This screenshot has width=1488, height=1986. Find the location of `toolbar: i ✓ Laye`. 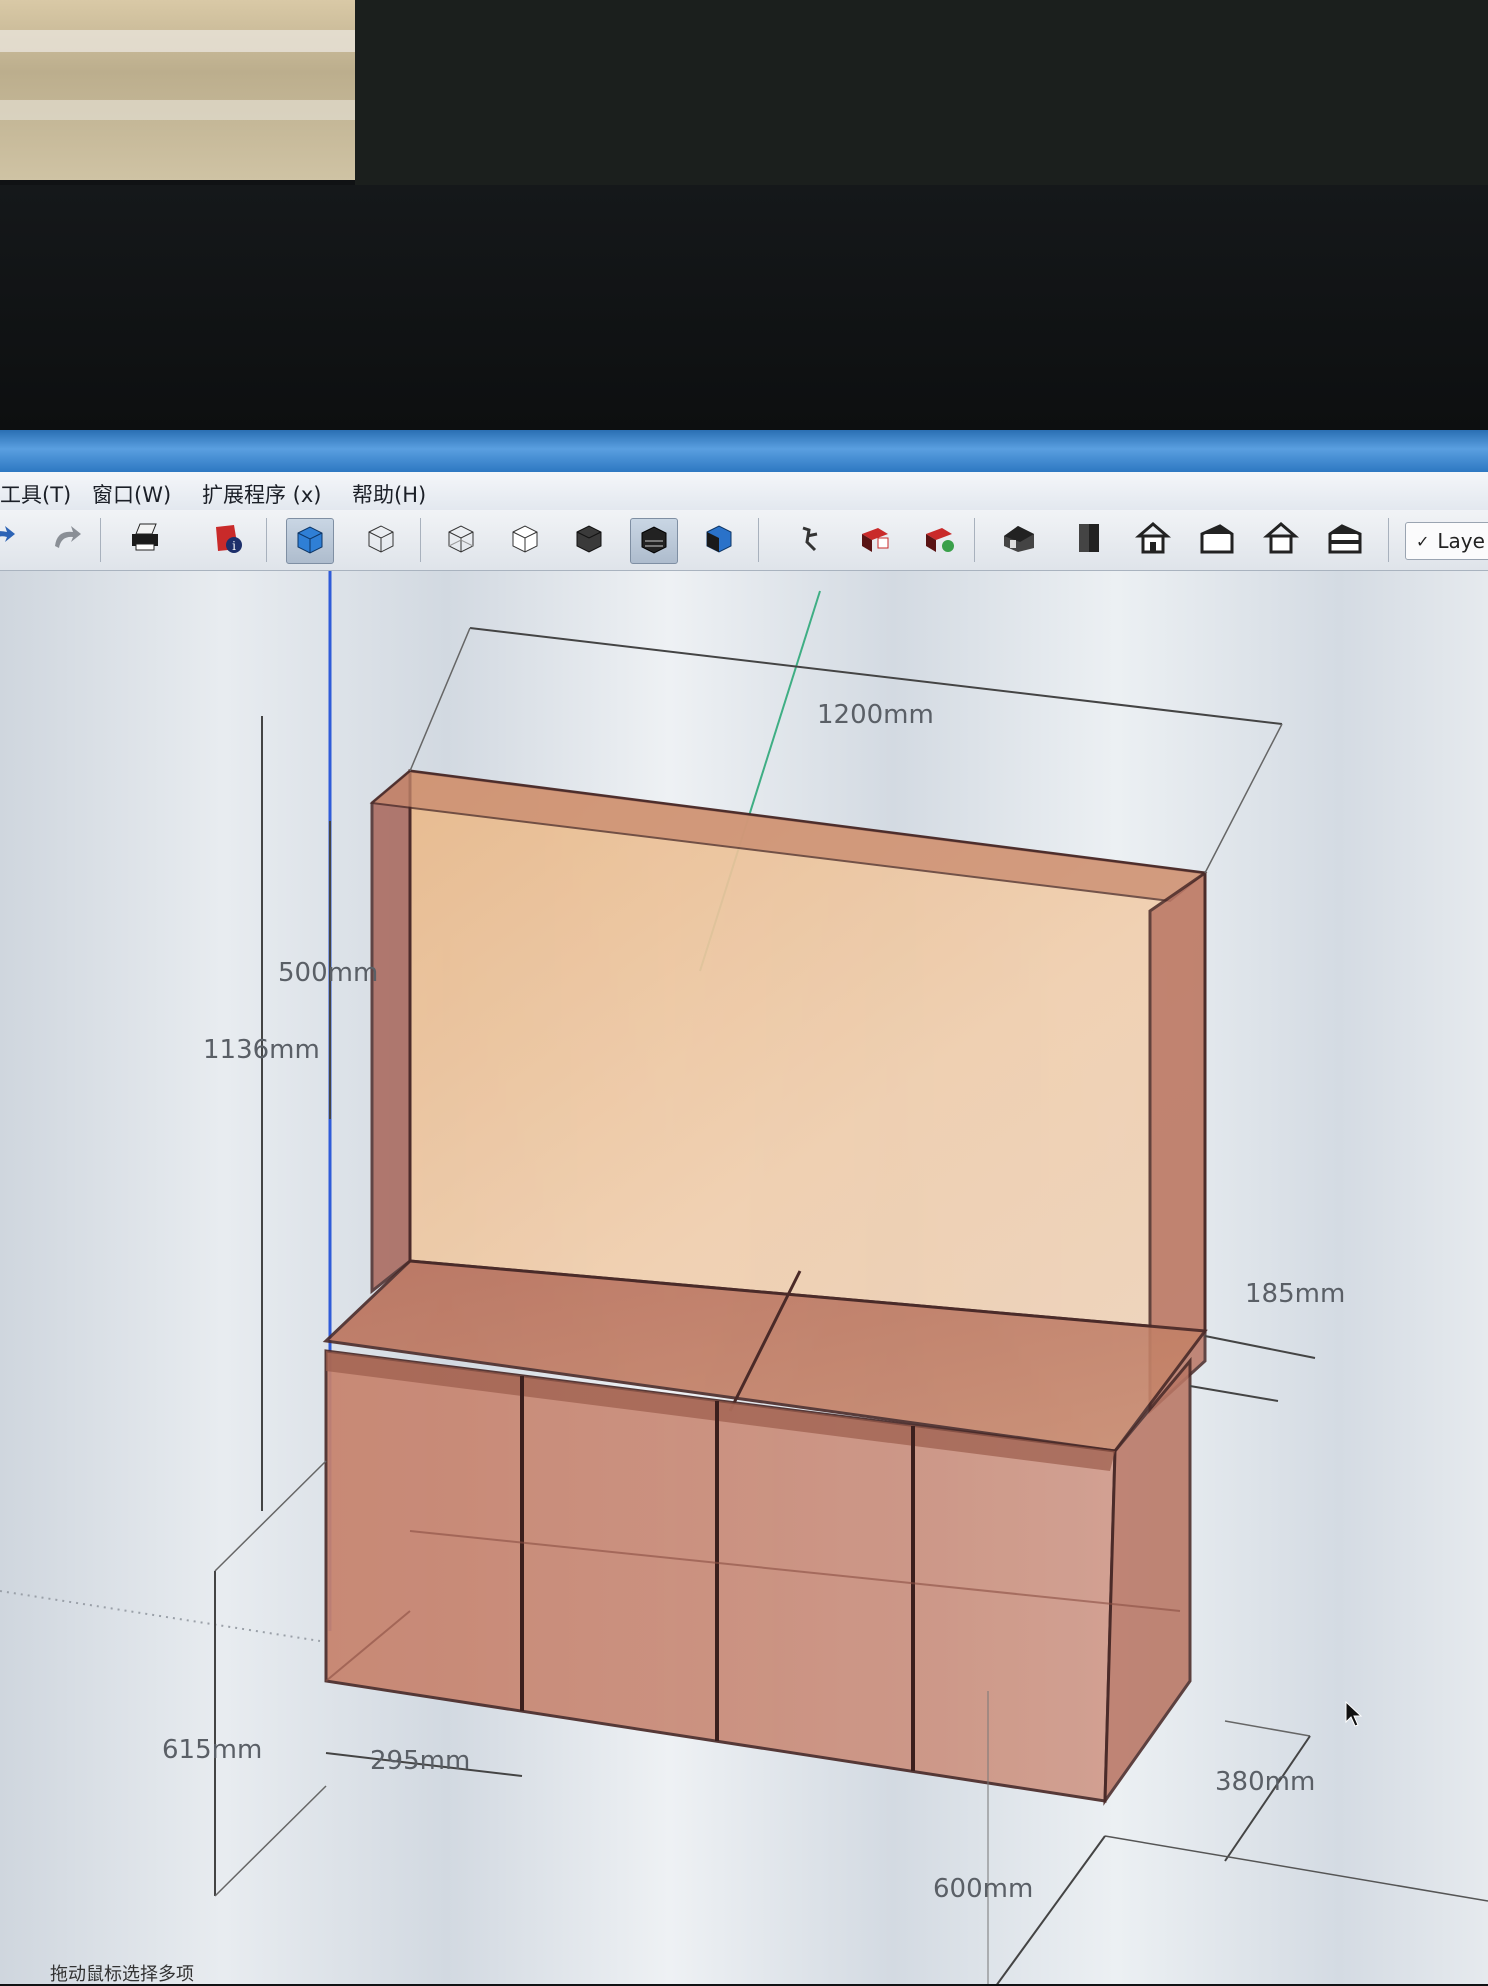

toolbar: i ✓ Laye is located at coordinates (744, 540).